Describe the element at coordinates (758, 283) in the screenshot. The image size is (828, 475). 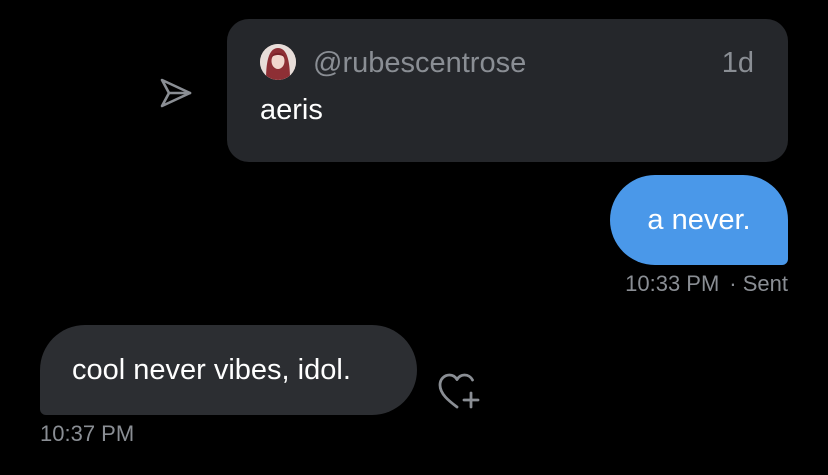
I see `sent-message-status: · Sent` at that location.